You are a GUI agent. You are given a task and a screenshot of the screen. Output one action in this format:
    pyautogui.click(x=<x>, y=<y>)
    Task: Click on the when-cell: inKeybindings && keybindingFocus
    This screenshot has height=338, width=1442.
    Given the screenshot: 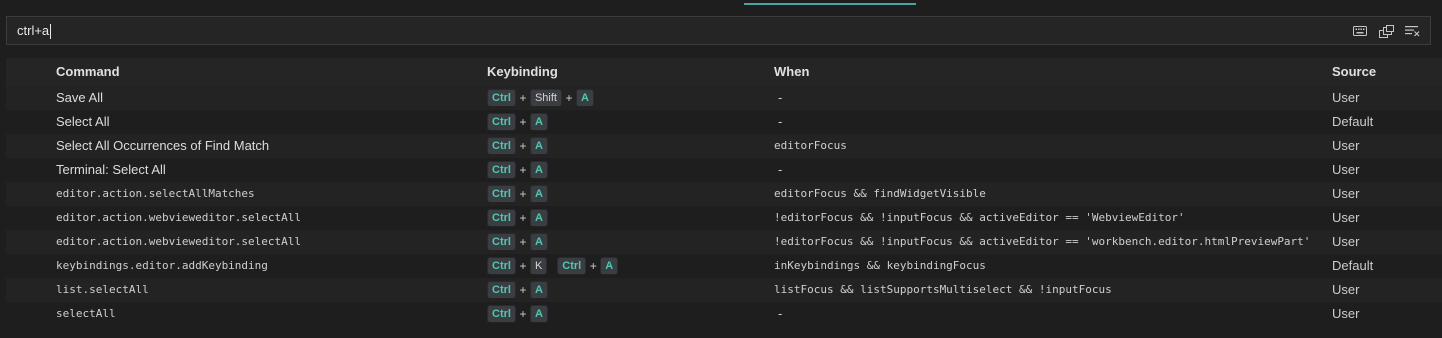 What is the action you would take?
    pyautogui.click(x=880, y=265)
    